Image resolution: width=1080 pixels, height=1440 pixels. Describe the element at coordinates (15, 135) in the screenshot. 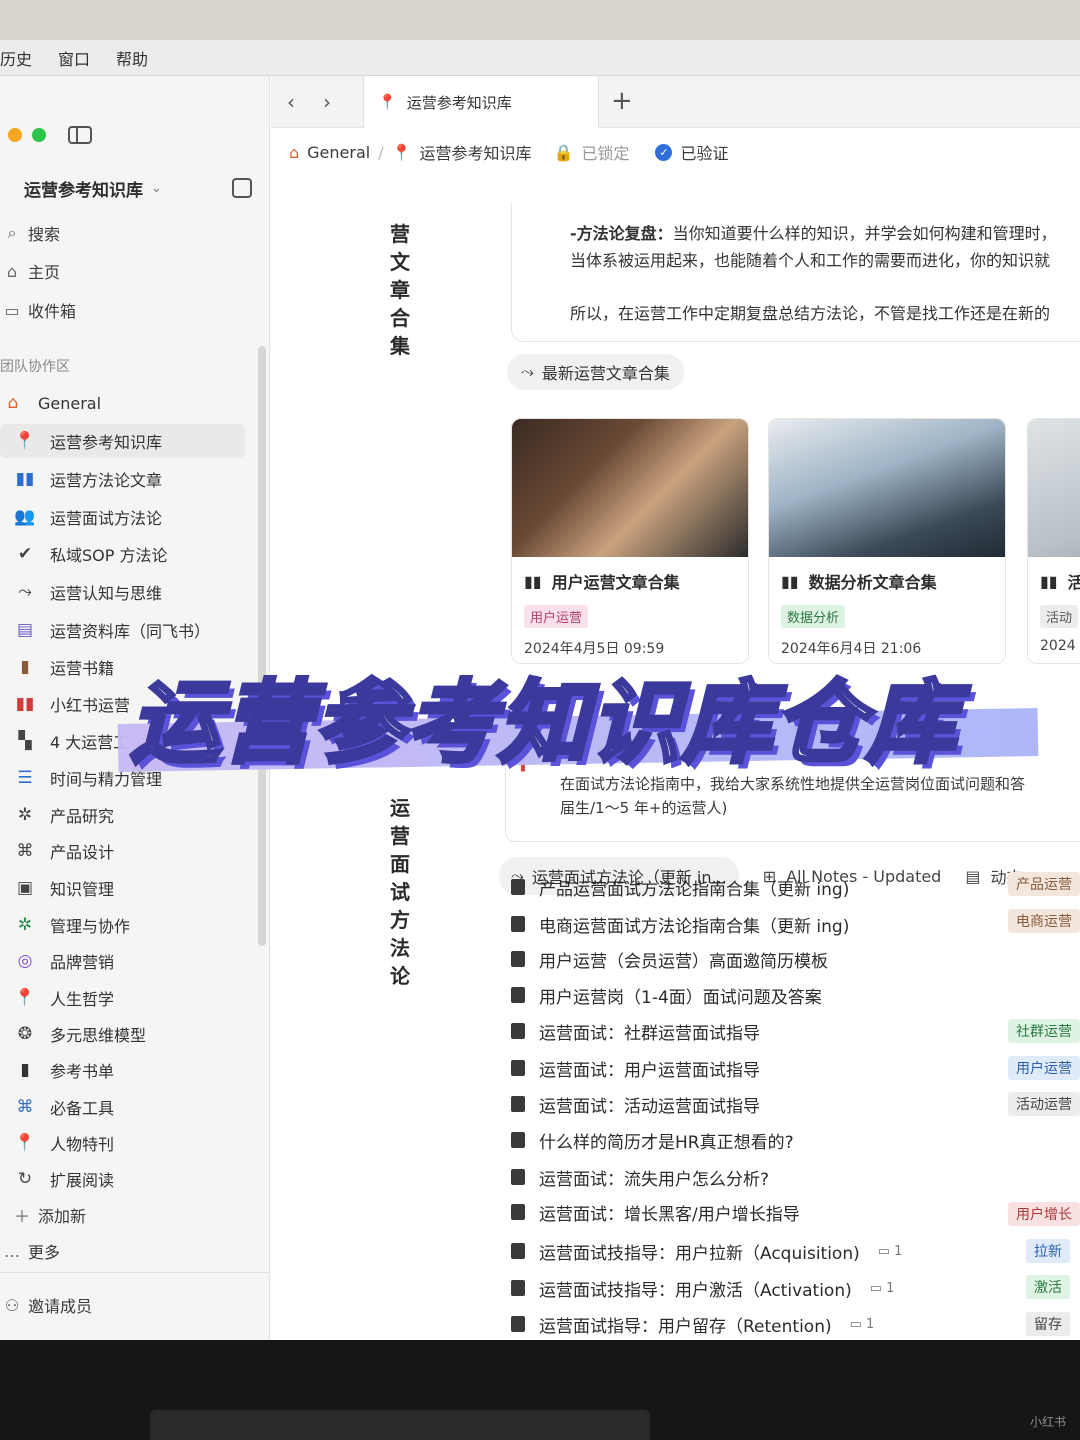

I see `minimize-window-button` at that location.